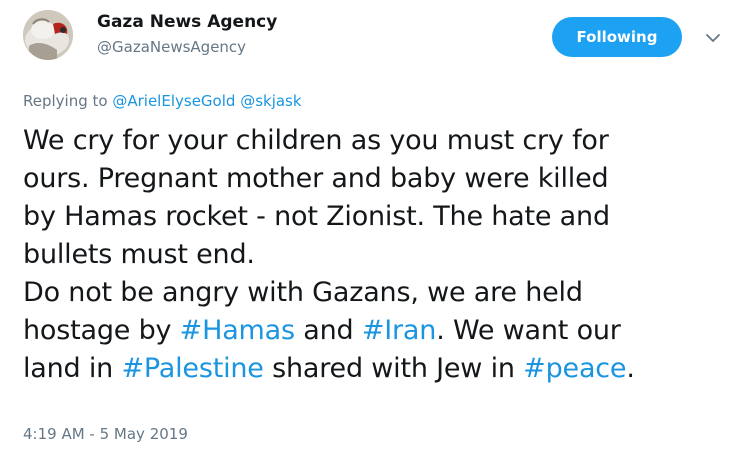  What do you see at coordinates (328, 330) in the screenshot?
I see `tweet-text-segment: and` at bounding box center [328, 330].